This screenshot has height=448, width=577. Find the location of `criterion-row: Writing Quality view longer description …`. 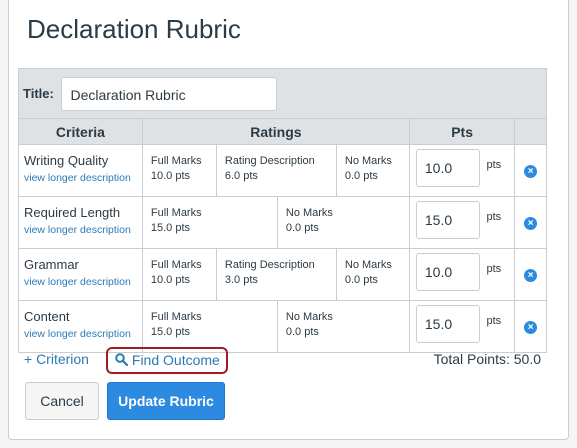

criterion-row: Writing Quality view longer description … is located at coordinates (282, 170).